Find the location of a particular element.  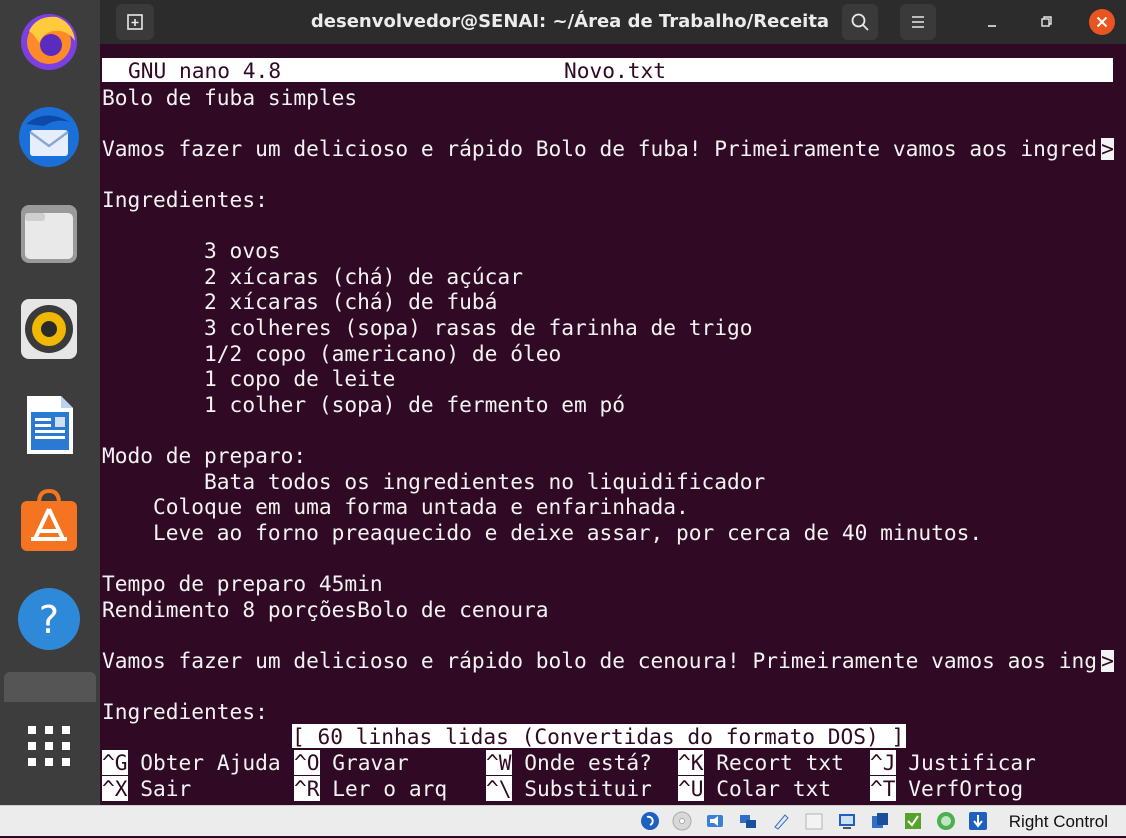

cpu-icon is located at coordinates (913, 821).